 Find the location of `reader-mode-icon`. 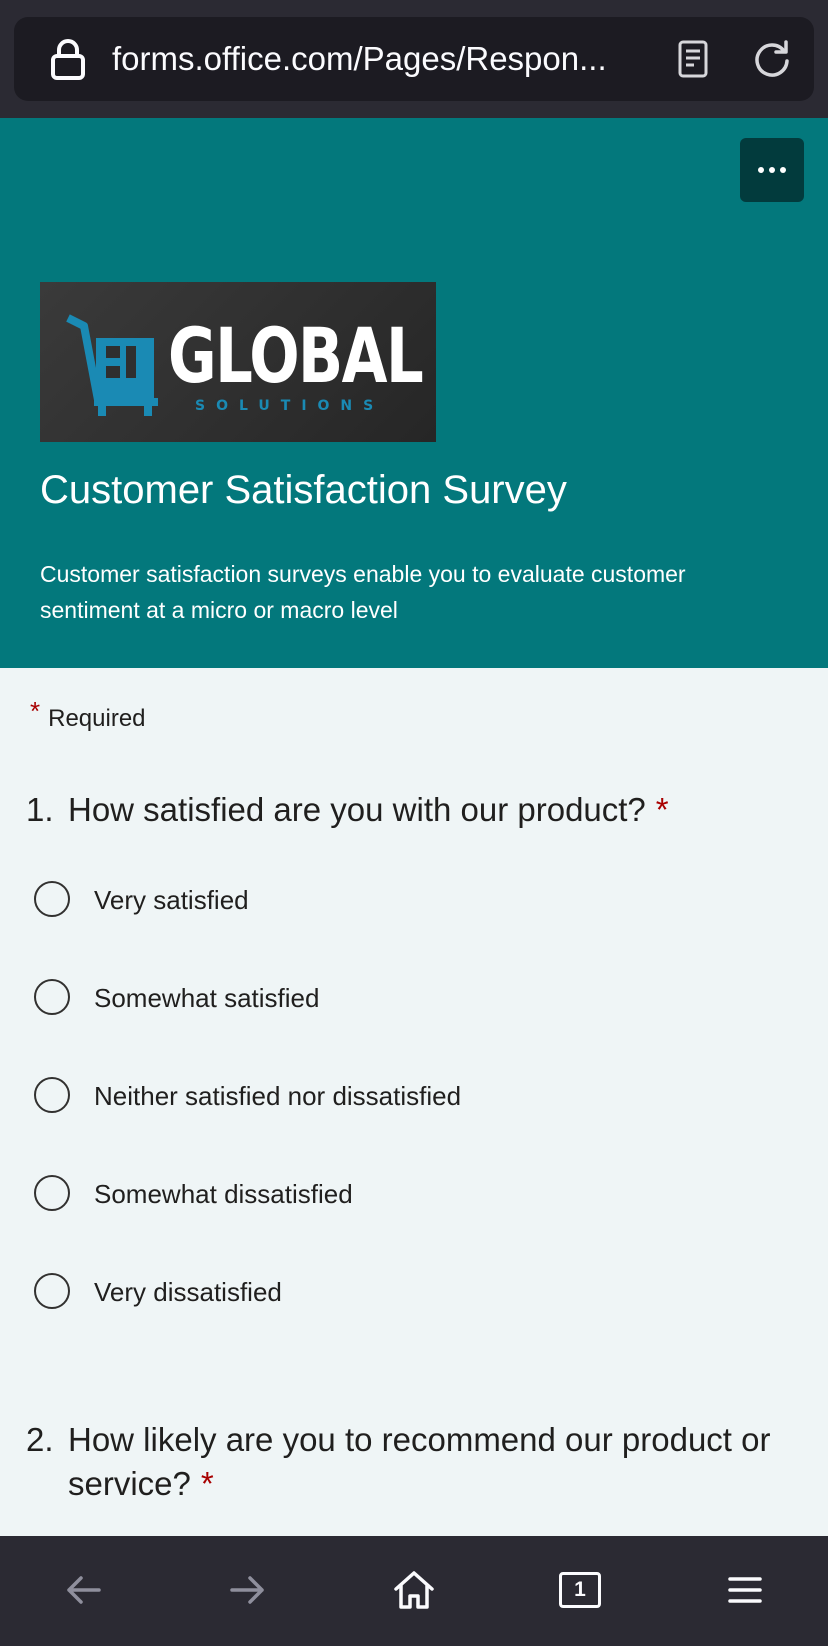

reader-mode-icon is located at coordinates (694, 59).